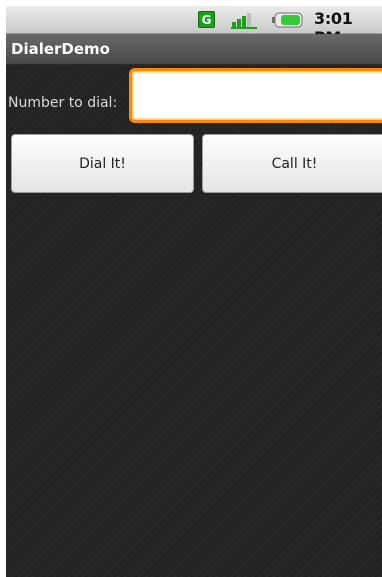  I want to click on app-title-bar: DialerDemo, so click(194, 49).